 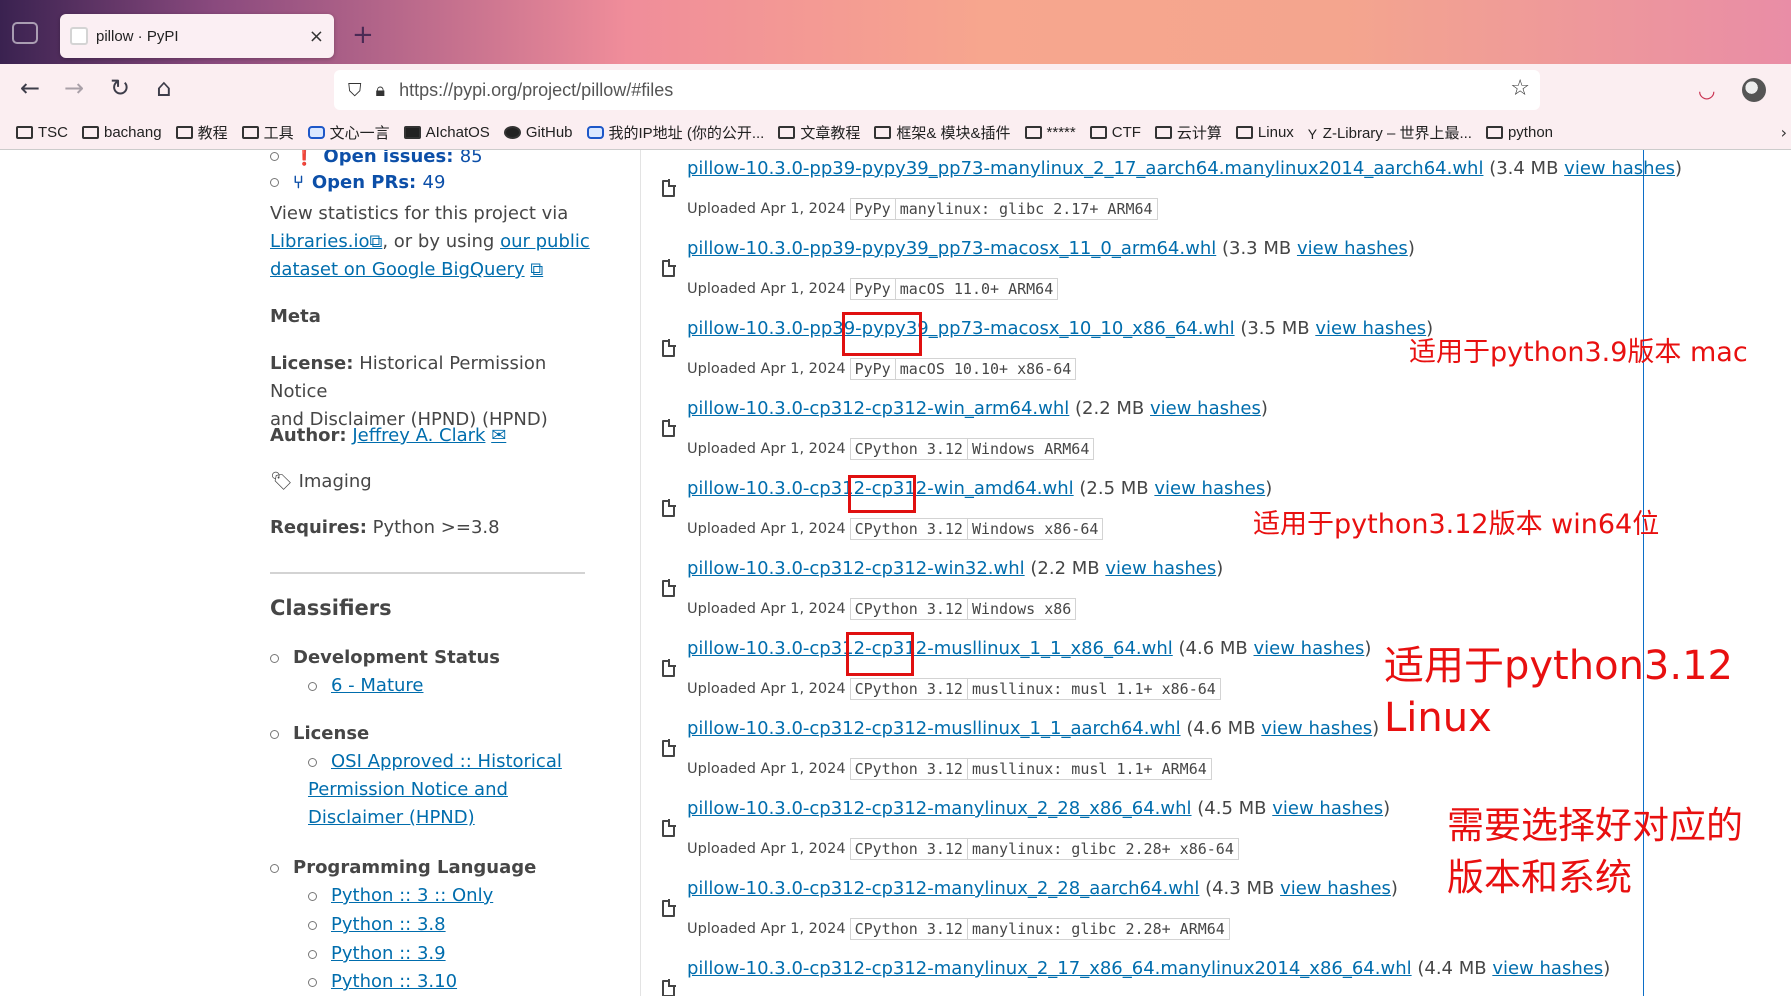 I want to click on lang-link: Python :: 3.9, so click(x=388, y=954).